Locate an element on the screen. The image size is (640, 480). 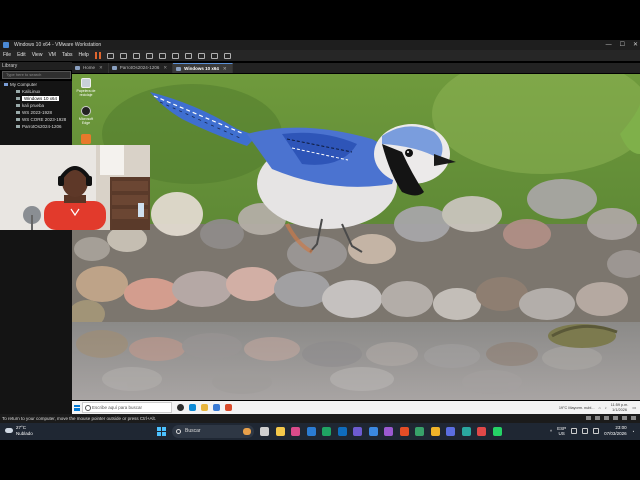
show-library-icon is located at coordinates (162, 55).